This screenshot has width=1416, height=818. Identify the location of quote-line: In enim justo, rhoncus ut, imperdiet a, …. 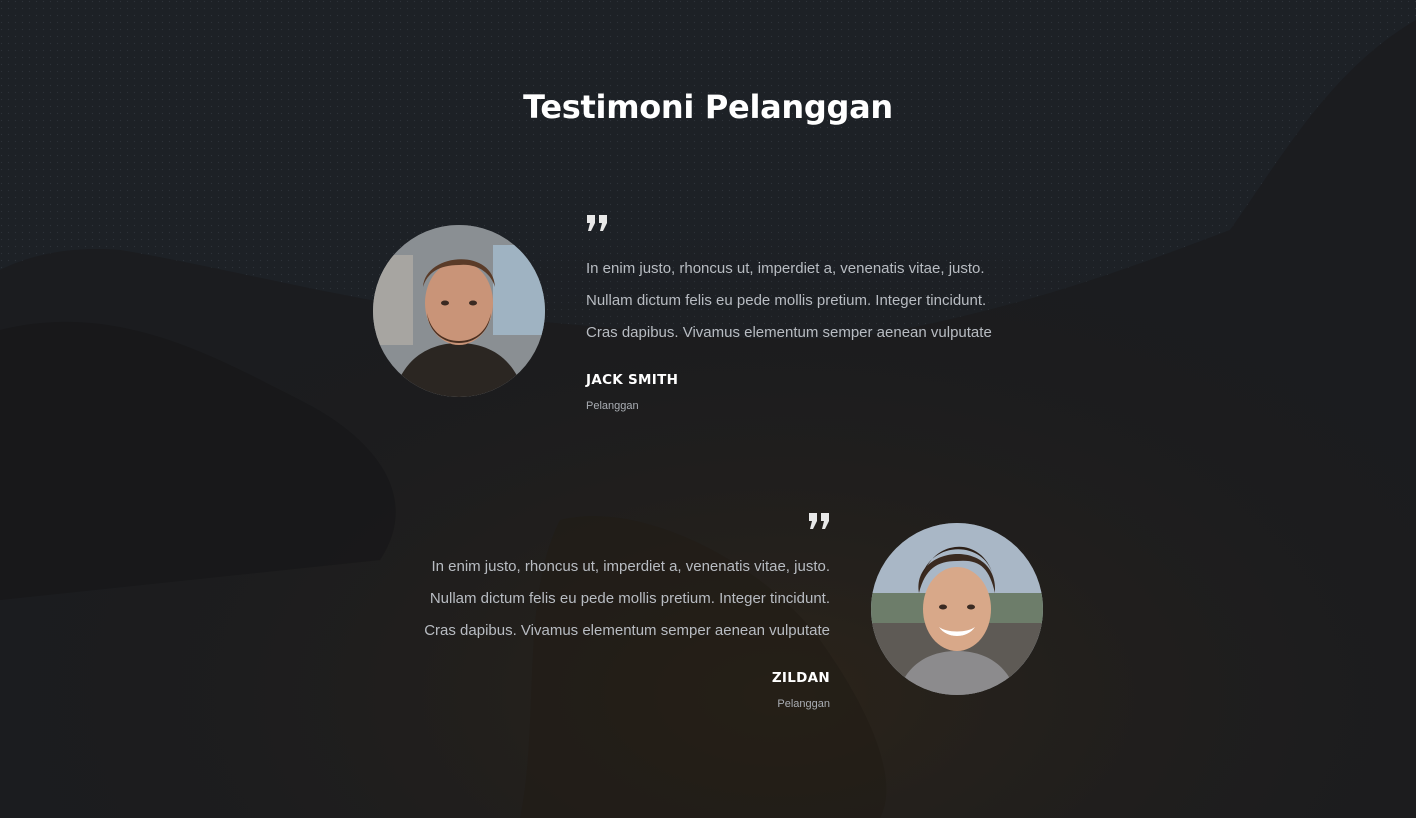
(630, 566).